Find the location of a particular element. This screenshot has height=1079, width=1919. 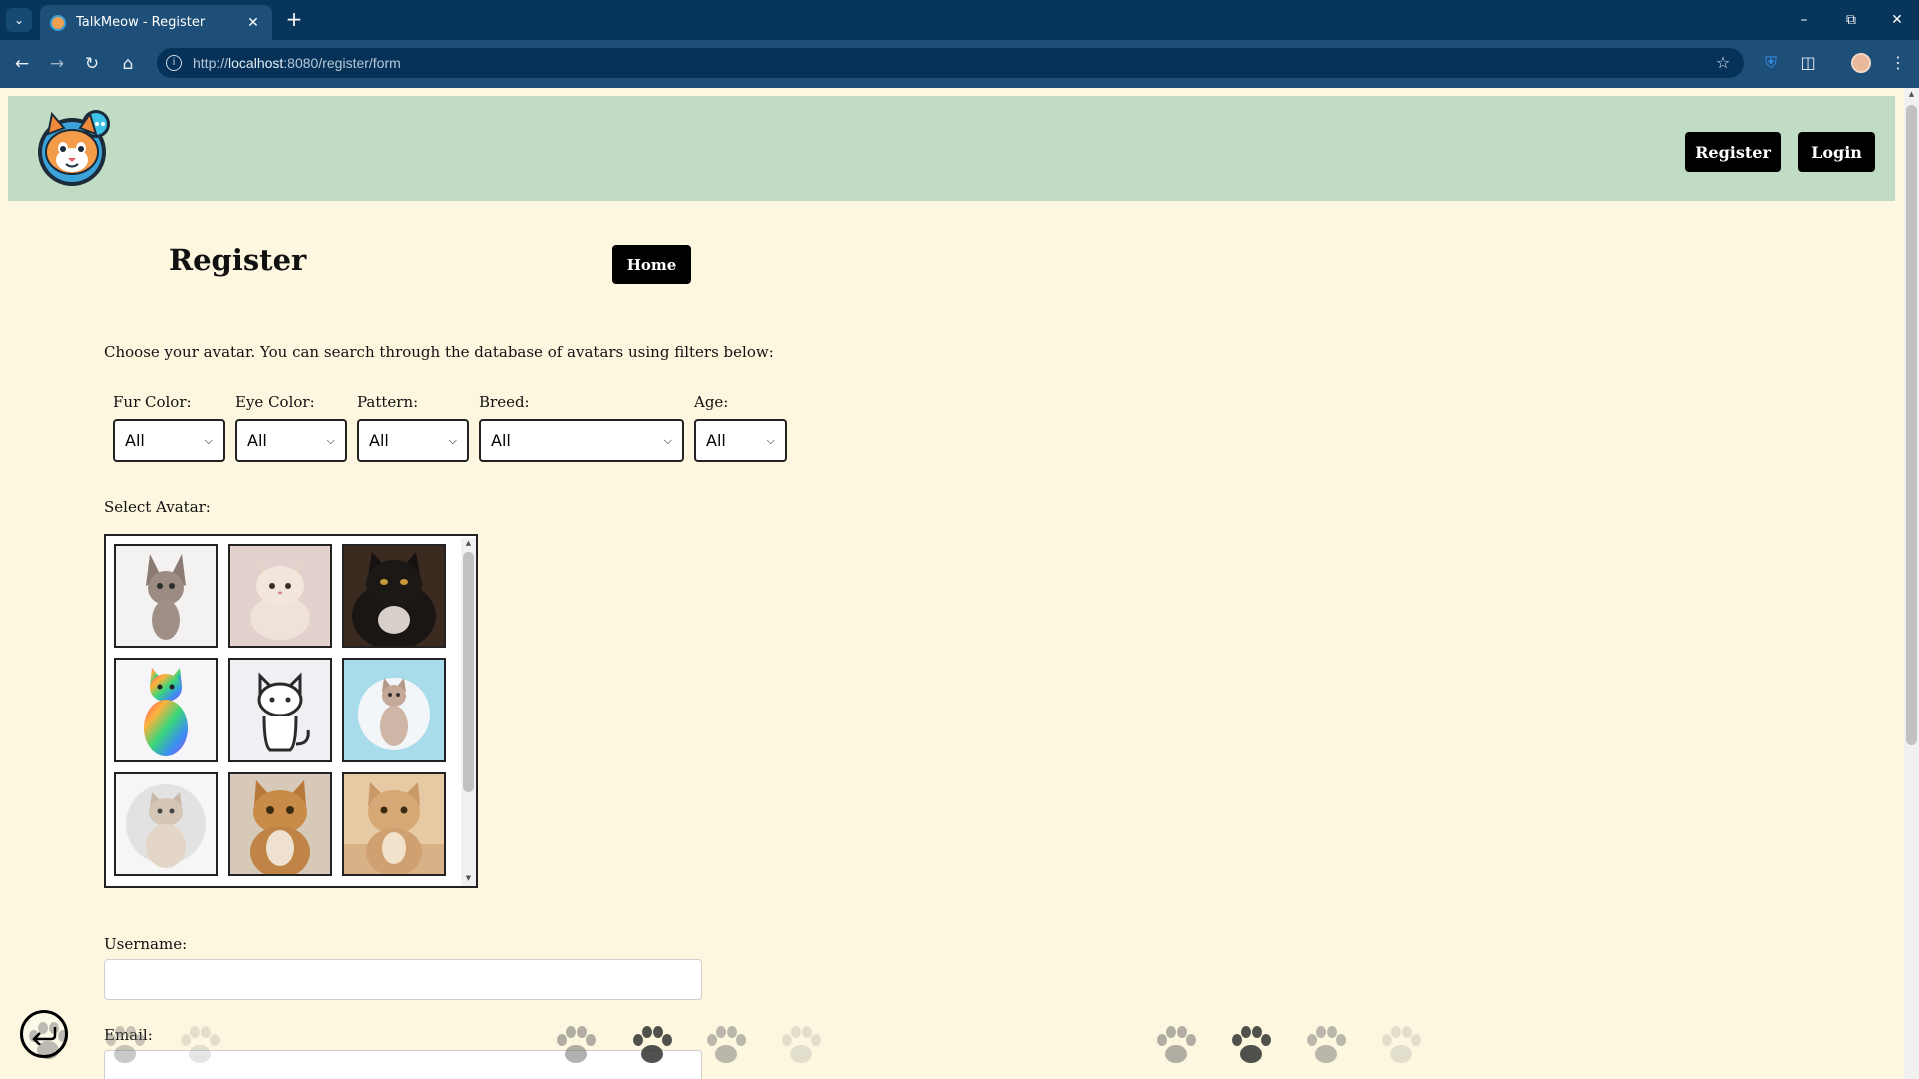

site-info-icon: i is located at coordinates (174, 63).